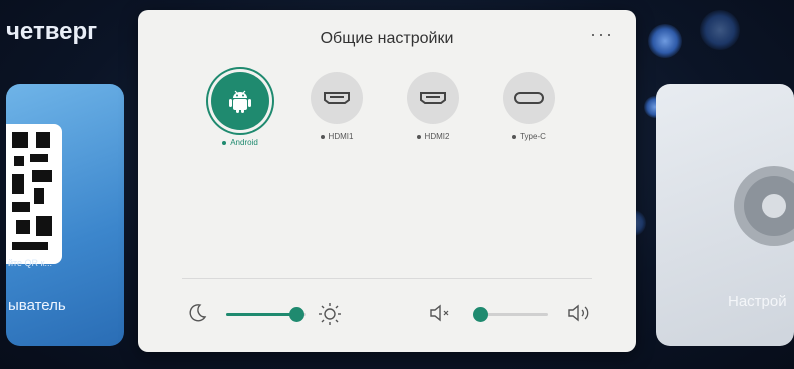 The height and width of the screenshot is (369, 794). Describe the element at coordinates (387, 278) in the screenshot. I see `divider` at that location.